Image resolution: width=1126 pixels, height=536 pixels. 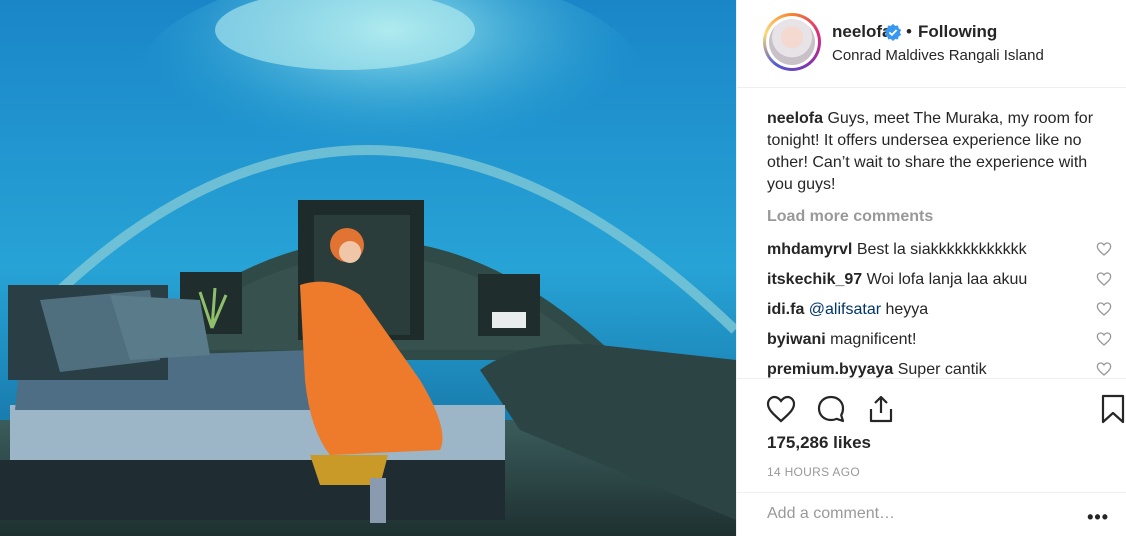 What do you see at coordinates (809, 249) in the screenshot?
I see `comment-username: mhdamyrvl` at bounding box center [809, 249].